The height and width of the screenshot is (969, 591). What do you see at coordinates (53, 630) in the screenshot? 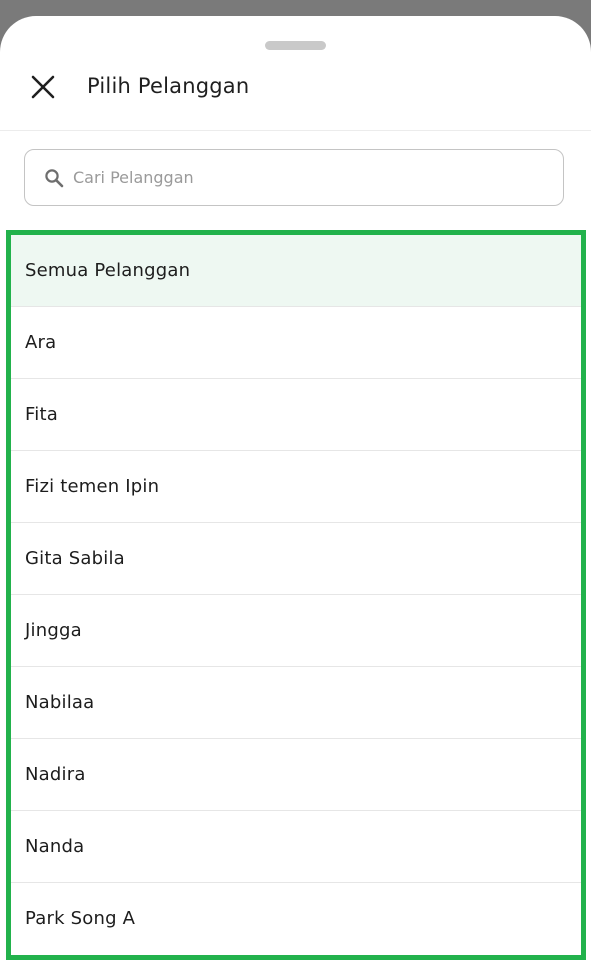
I see `list-item-label: Jingga` at bounding box center [53, 630].